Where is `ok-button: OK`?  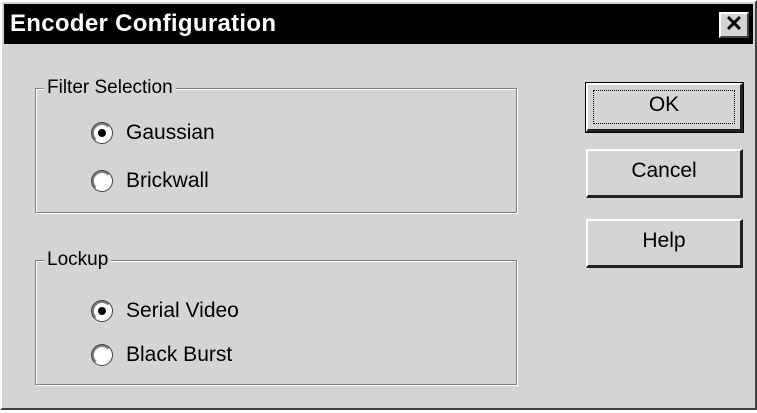
ok-button: OK is located at coordinates (664, 107).